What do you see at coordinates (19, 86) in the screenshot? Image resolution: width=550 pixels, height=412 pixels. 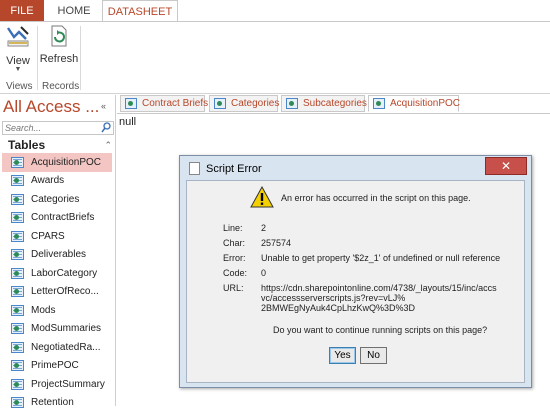 I see `views-group-label: Views` at bounding box center [19, 86].